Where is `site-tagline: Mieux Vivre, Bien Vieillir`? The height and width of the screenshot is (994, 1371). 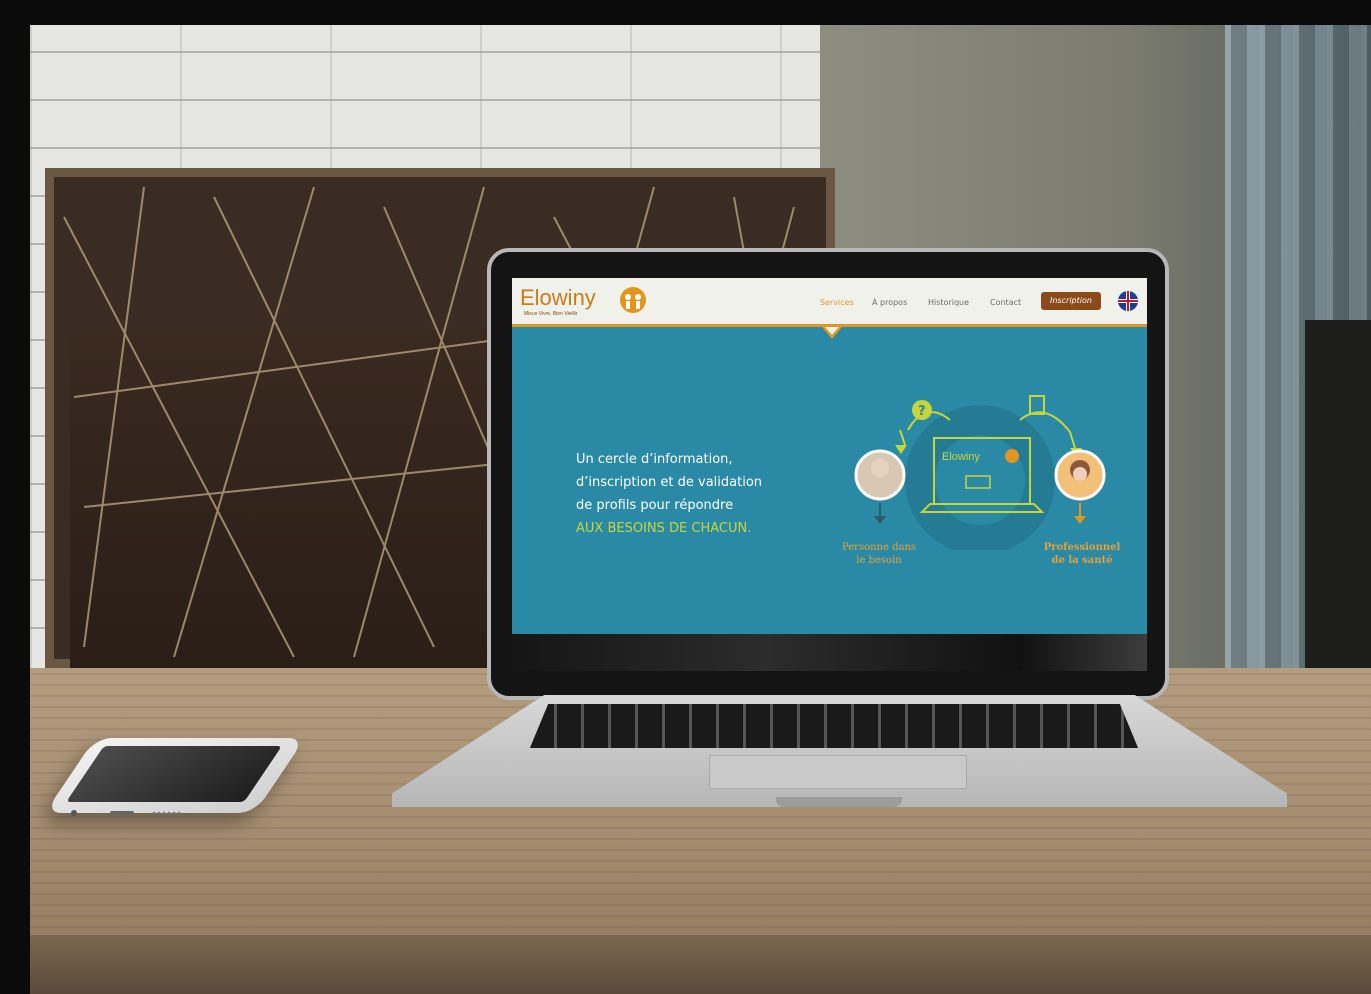 site-tagline: Mieux Vivre, Bien Vieillir is located at coordinates (551, 314).